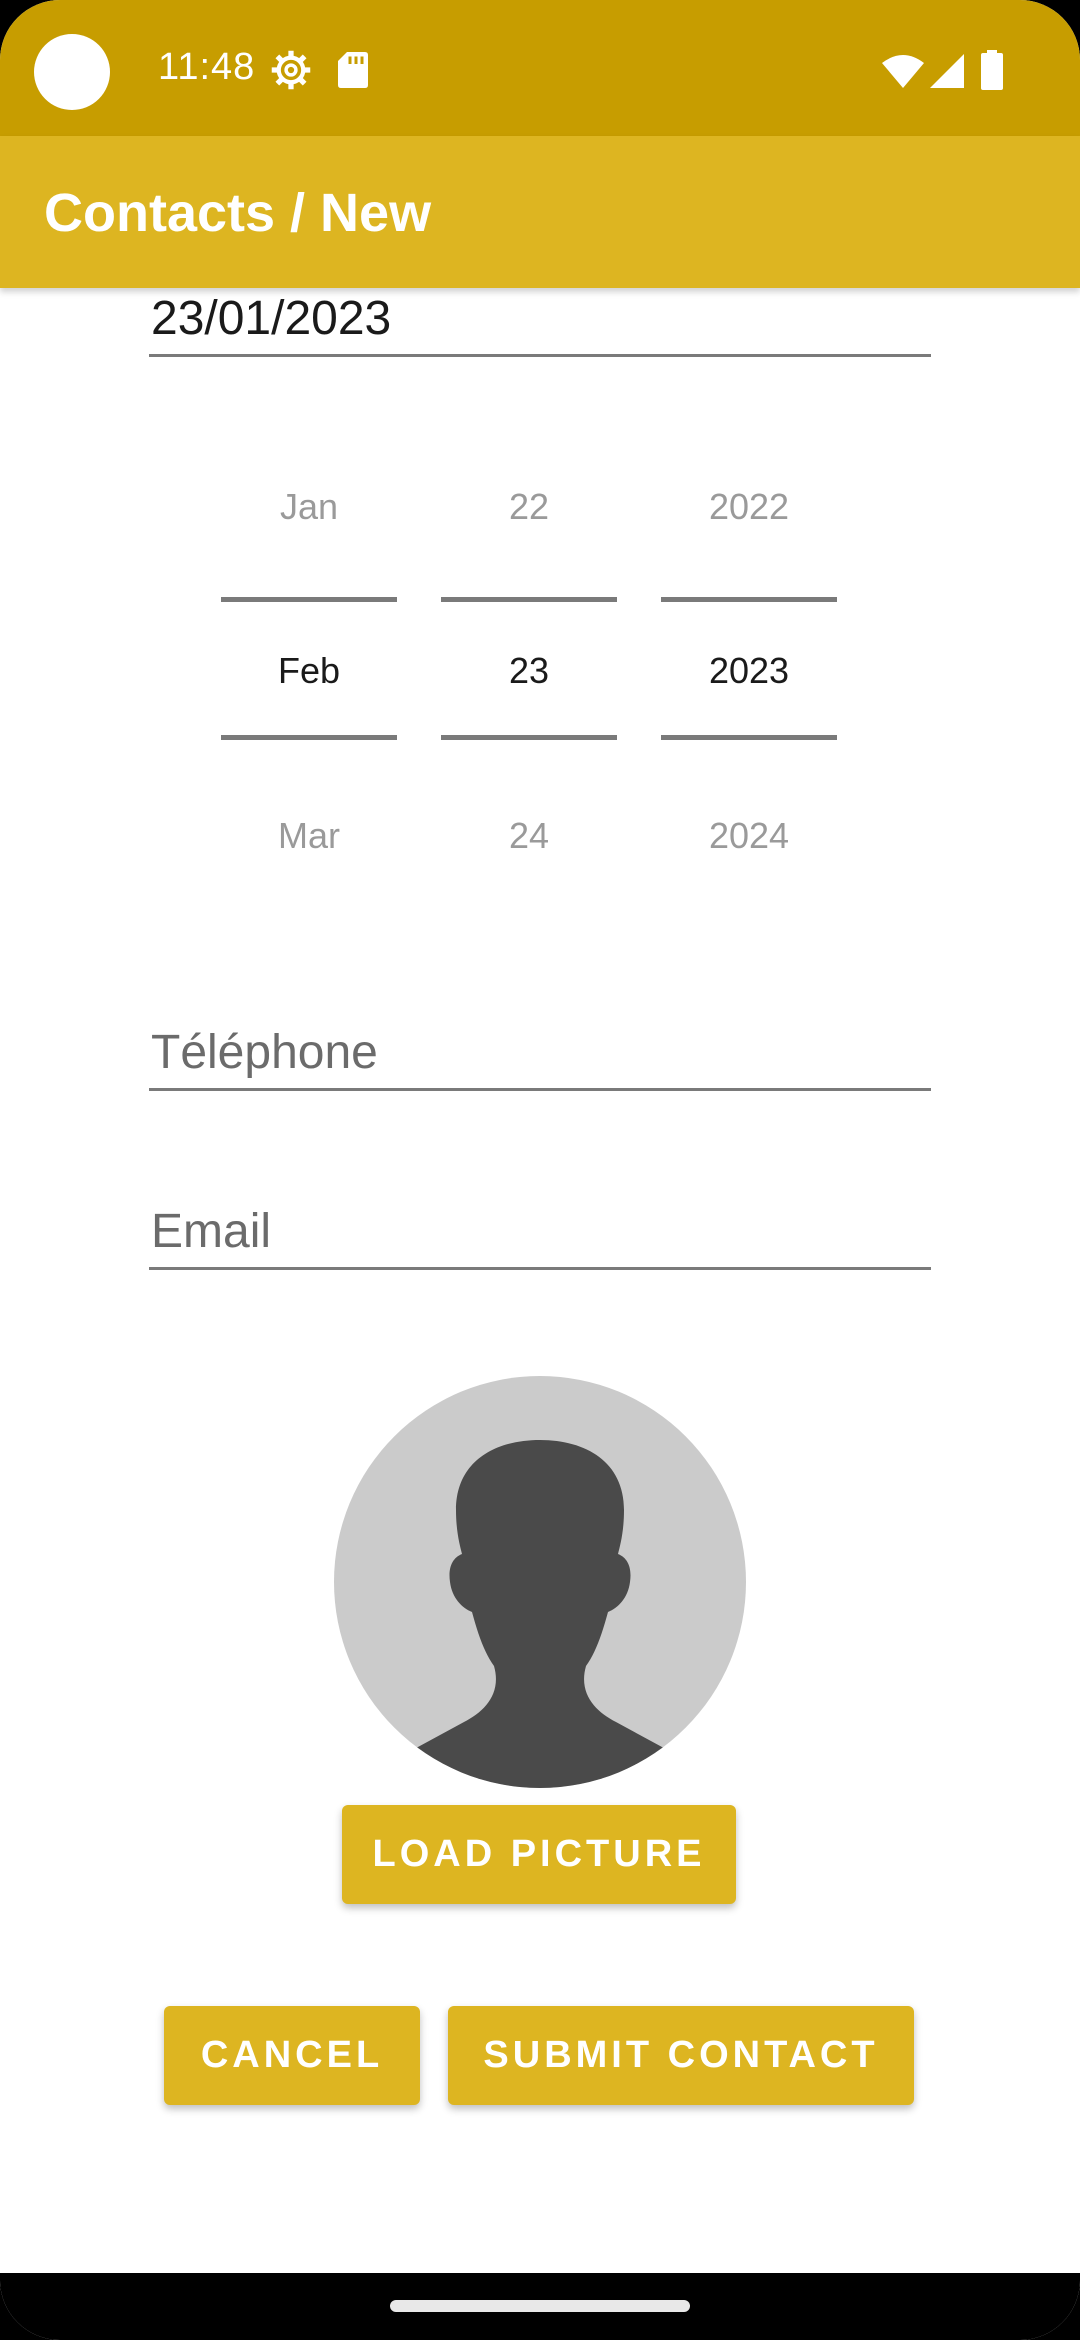  What do you see at coordinates (309, 671) in the screenshot?
I see `month-selected: Feb` at bounding box center [309, 671].